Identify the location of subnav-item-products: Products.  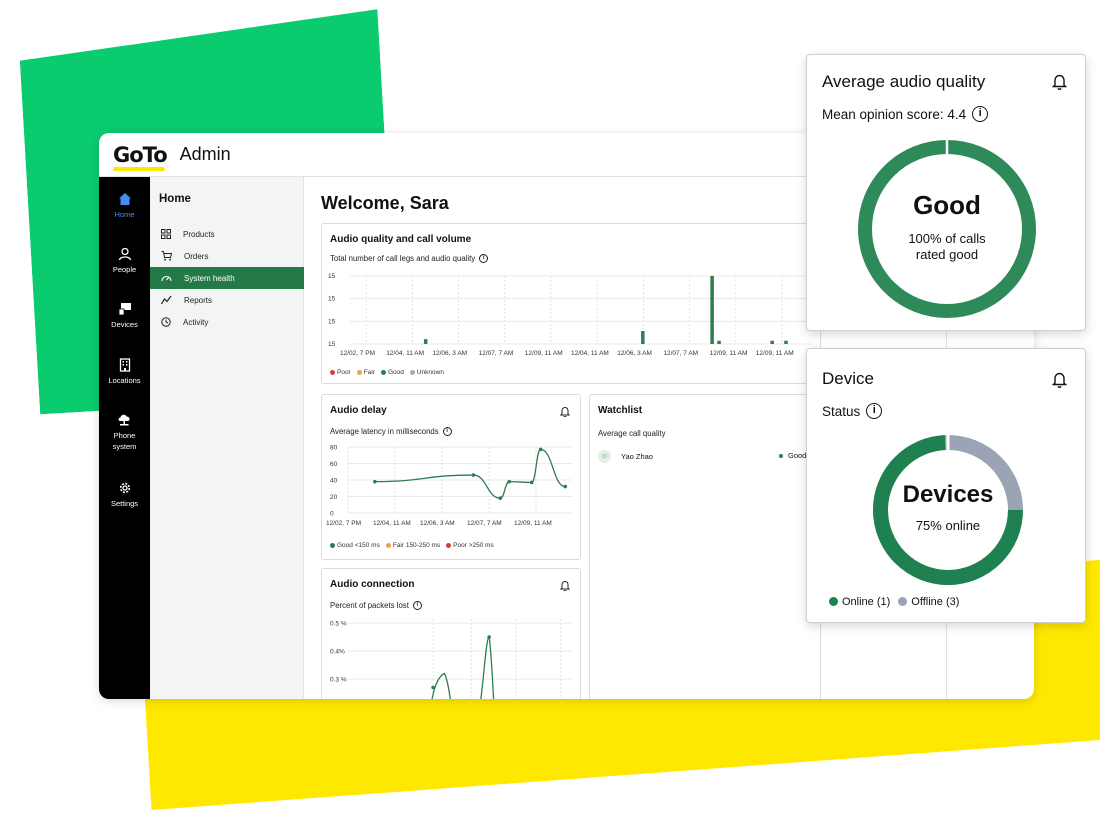
(227, 234).